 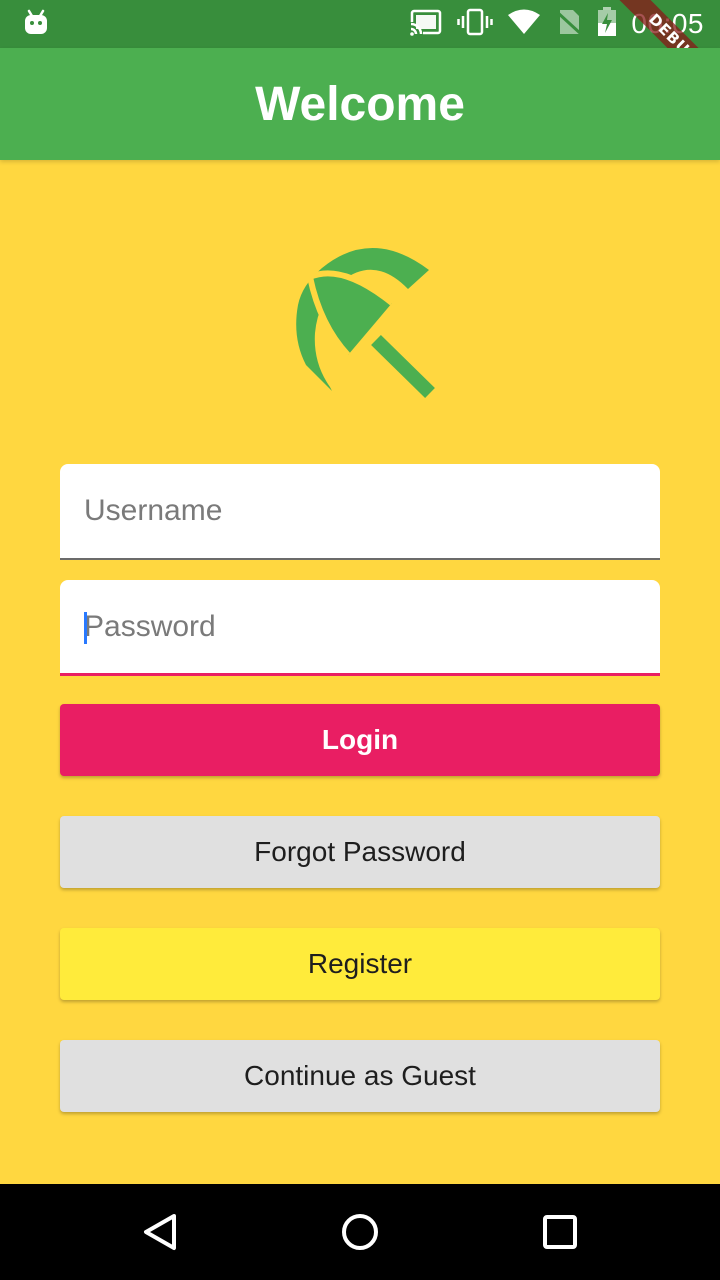 I want to click on home-icon, so click(x=360, y=1232).